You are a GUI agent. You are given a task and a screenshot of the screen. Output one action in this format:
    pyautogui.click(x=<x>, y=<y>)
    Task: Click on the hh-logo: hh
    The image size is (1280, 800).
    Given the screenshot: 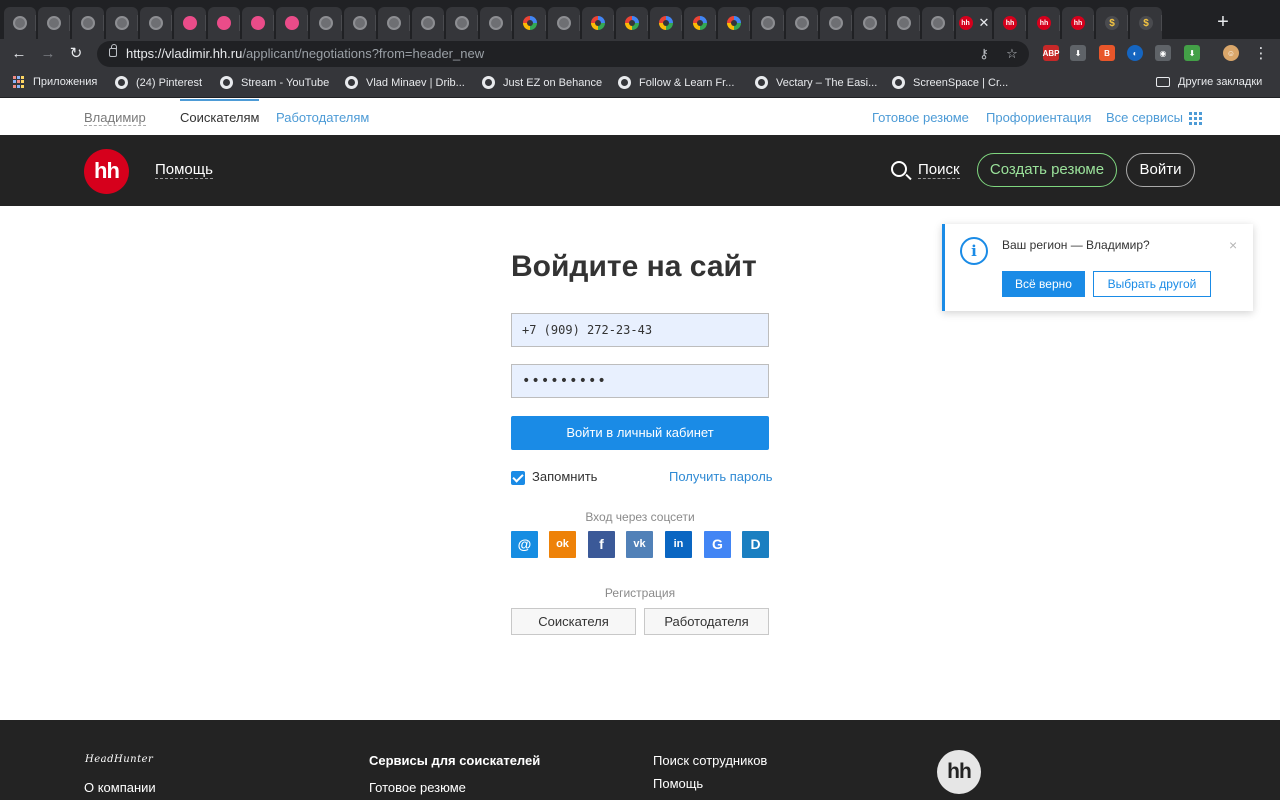 What is the action you would take?
    pyautogui.click(x=106, y=171)
    